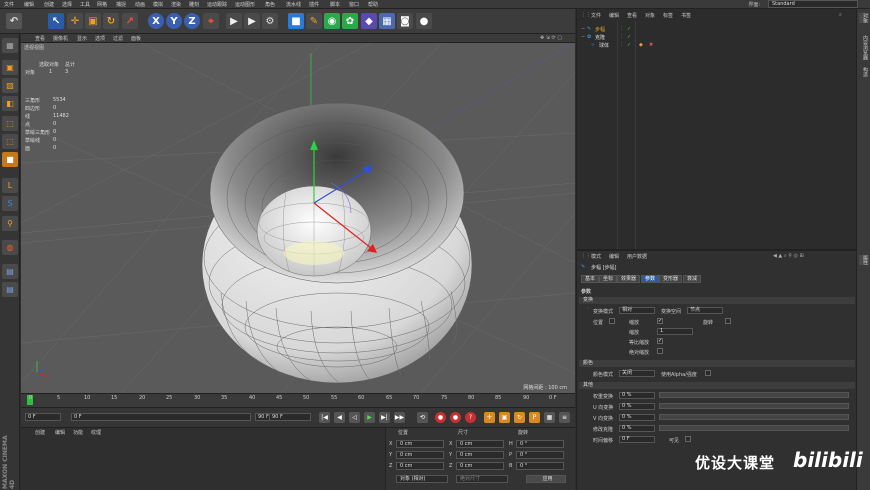 The height and width of the screenshot is (490, 870). Describe the element at coordinates (49, 4) in the screenshot. I see `menu-create: 创建` at that location.